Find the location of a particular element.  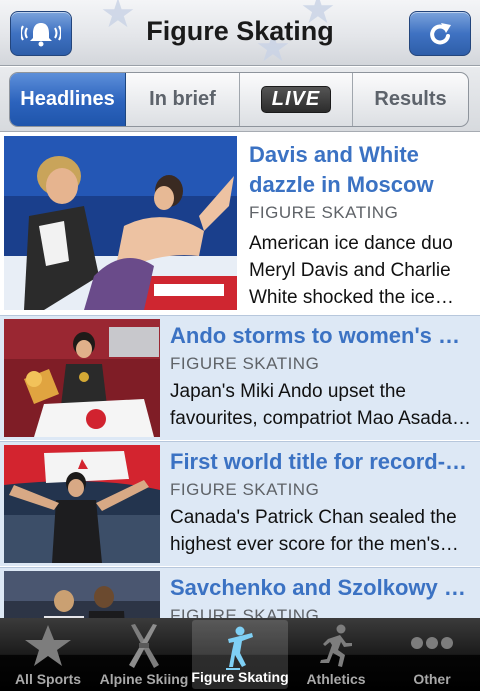

figure-skater-icon is located at coordinates (239, 648).